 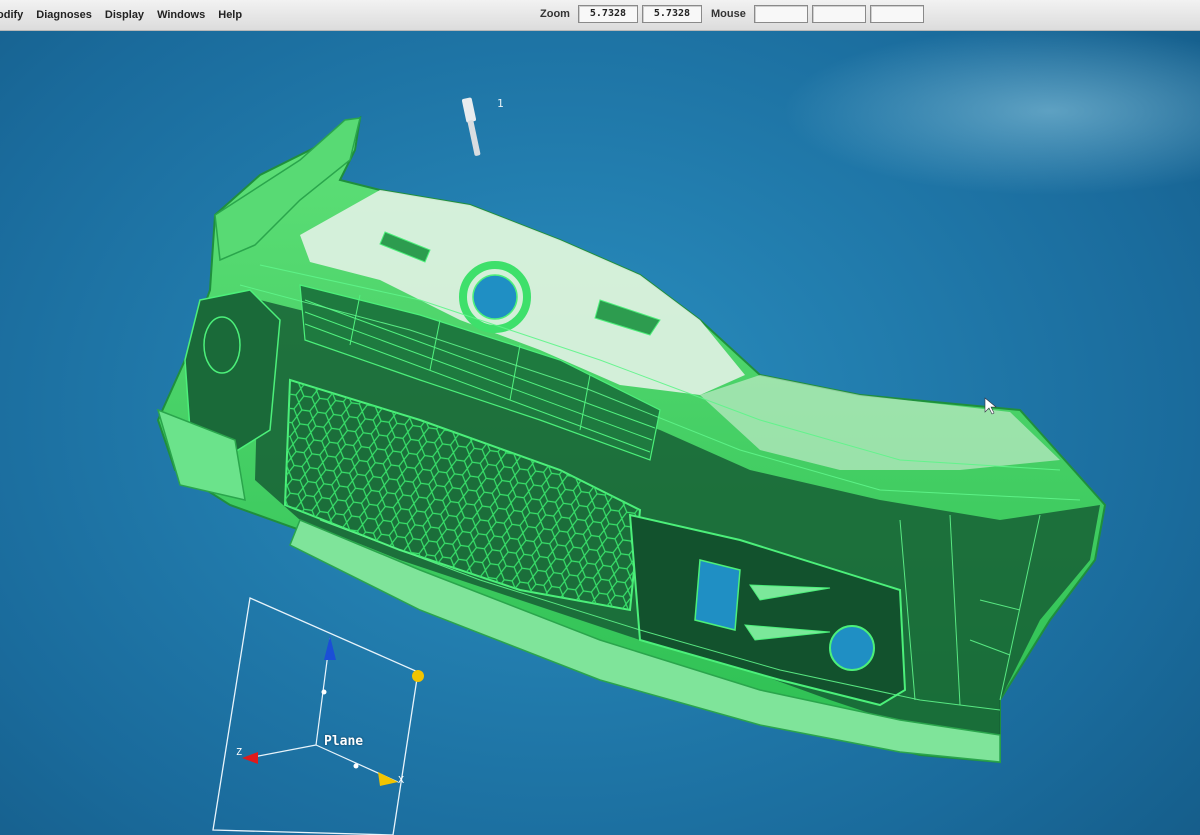 What do you see at coordinates (344, 741) in the screenshot?
I see `plane-label: Plane` at bounding box center [344, 741].